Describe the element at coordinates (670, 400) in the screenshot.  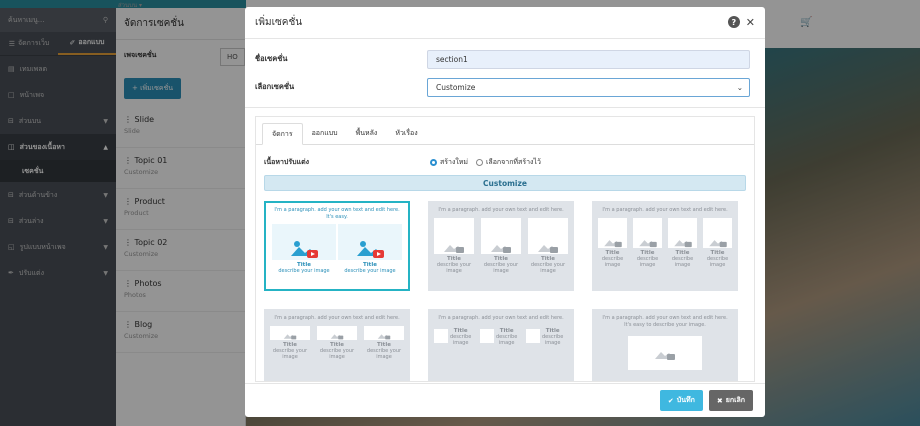
I see `check-icon: ✔` at that location.